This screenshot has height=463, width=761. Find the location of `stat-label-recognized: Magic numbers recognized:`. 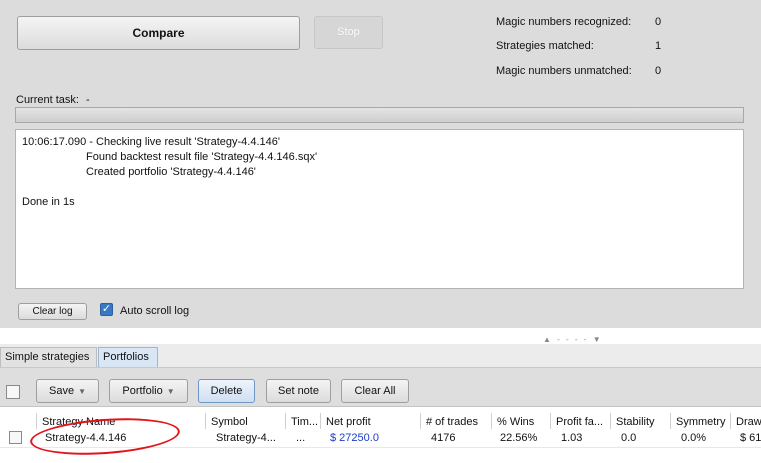

stat-label-recognized: Magic numbers recognized: is located at coordinates (564, 22).